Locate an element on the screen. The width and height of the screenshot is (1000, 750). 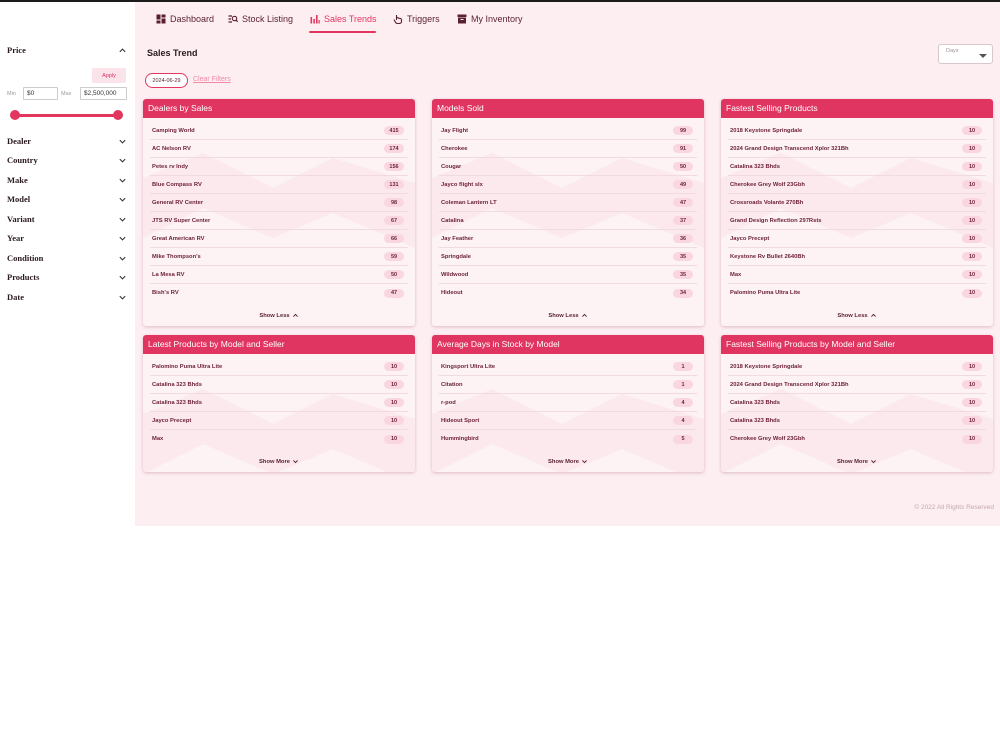
list-item-name: Catalina is located at coordinates (452, 220).